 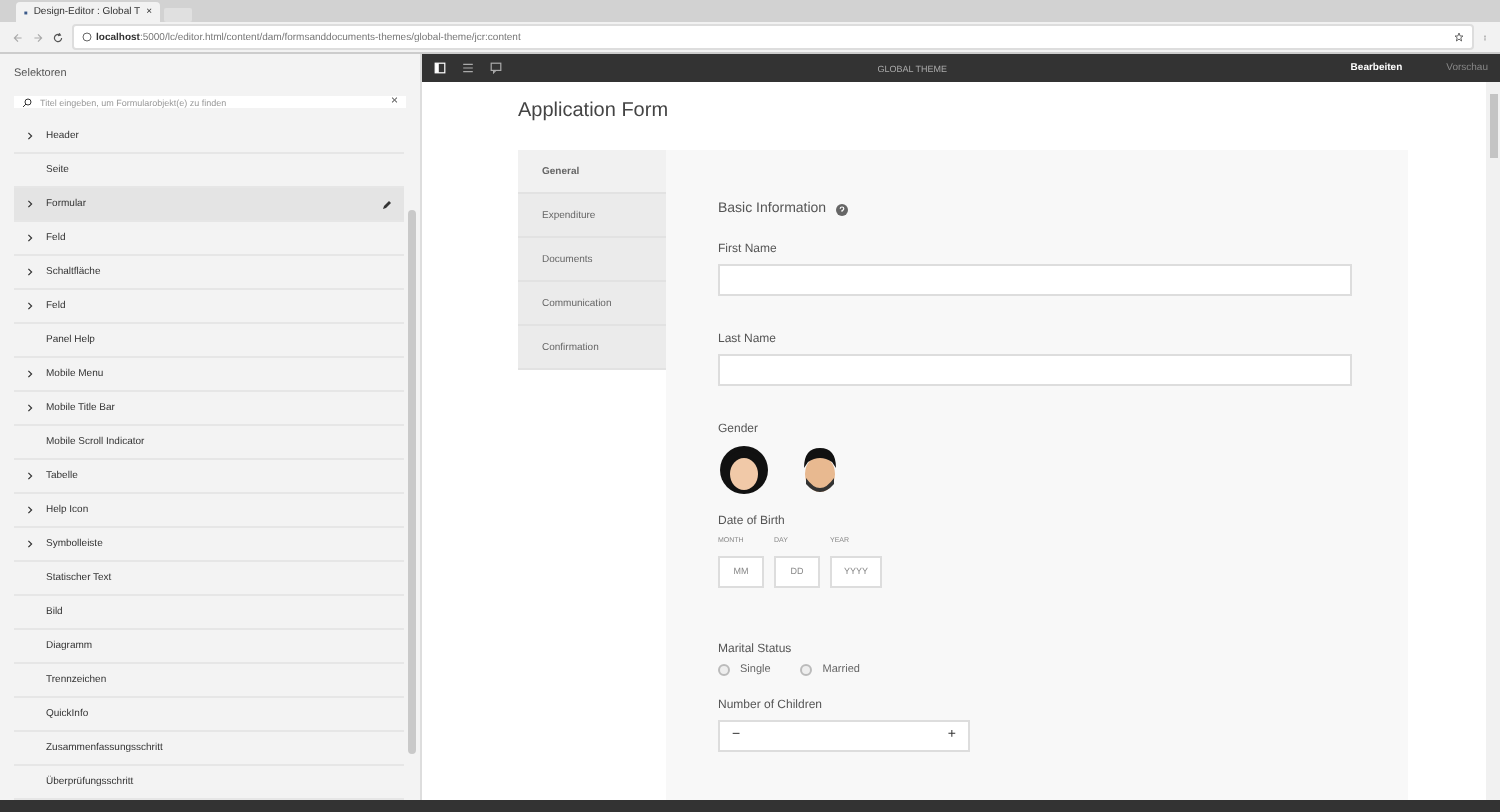 What do you see at coordinates (1035, 280) in the screenshot?
I see `first-name-field` at bounding box center [1035, 280].